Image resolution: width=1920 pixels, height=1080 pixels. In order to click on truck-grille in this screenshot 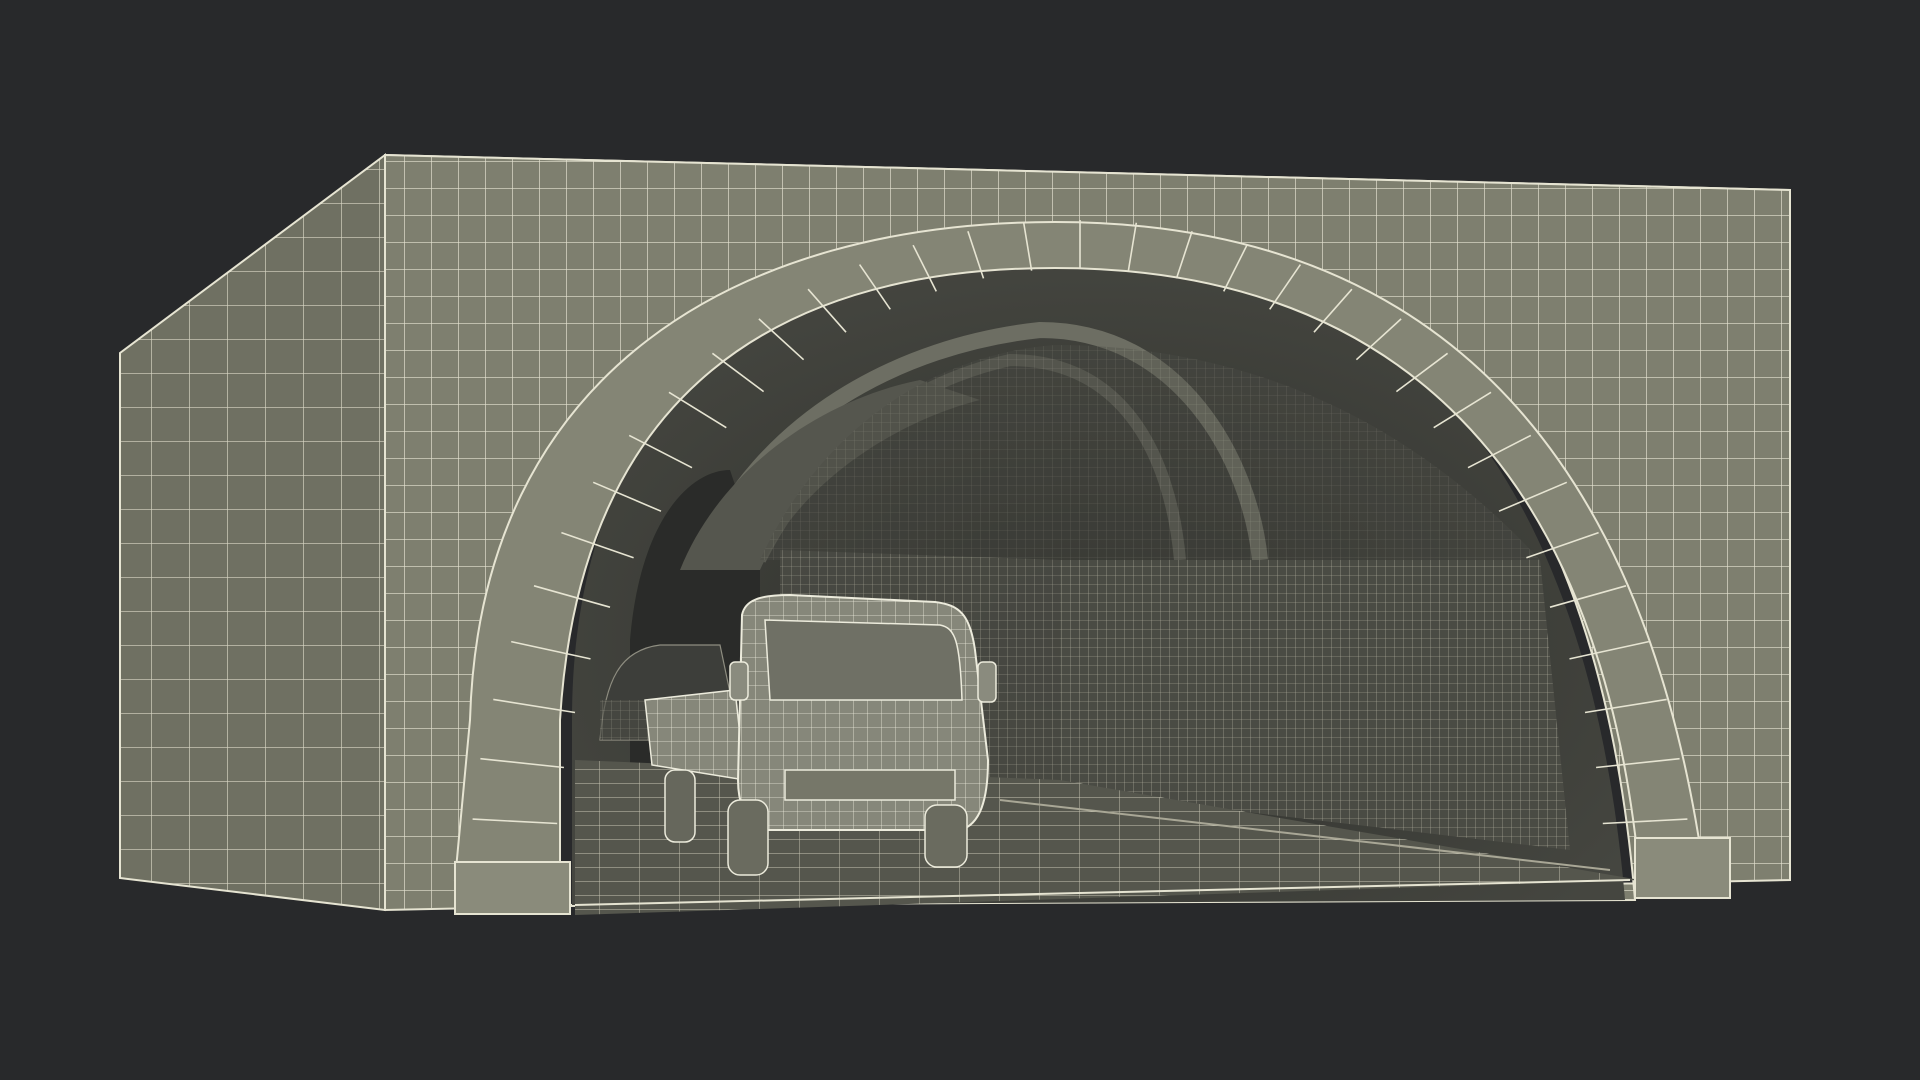, I will do `click(870, 785)`.